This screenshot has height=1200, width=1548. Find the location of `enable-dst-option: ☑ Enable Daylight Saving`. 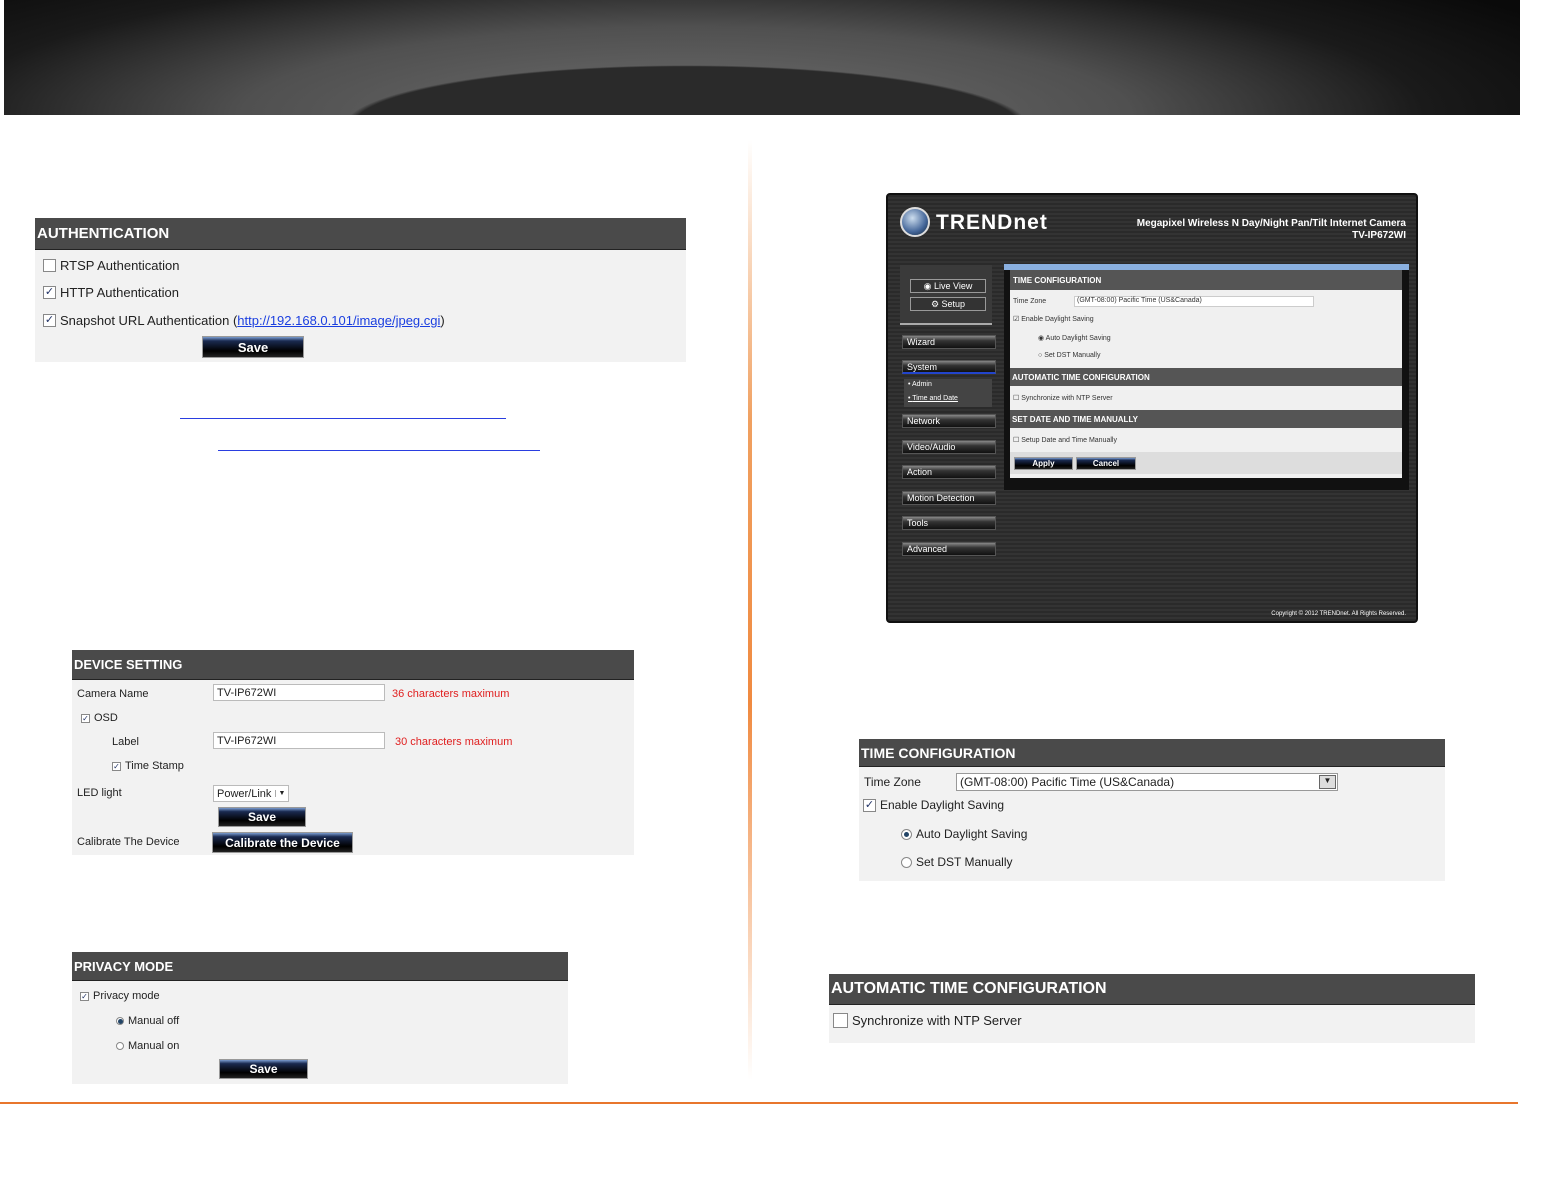

enable-dst-option: ☑ Enable Daylight Saving is located at coordinates (1053, 319).